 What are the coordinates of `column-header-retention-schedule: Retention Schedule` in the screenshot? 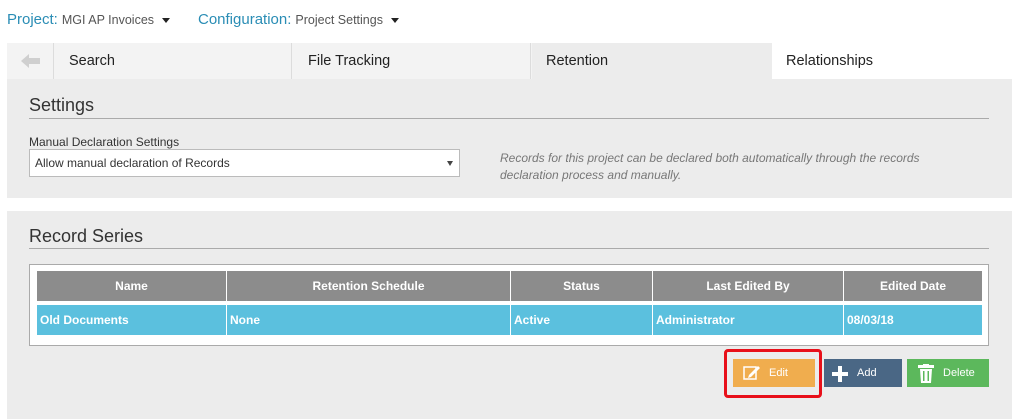 It's located at (368, 287).